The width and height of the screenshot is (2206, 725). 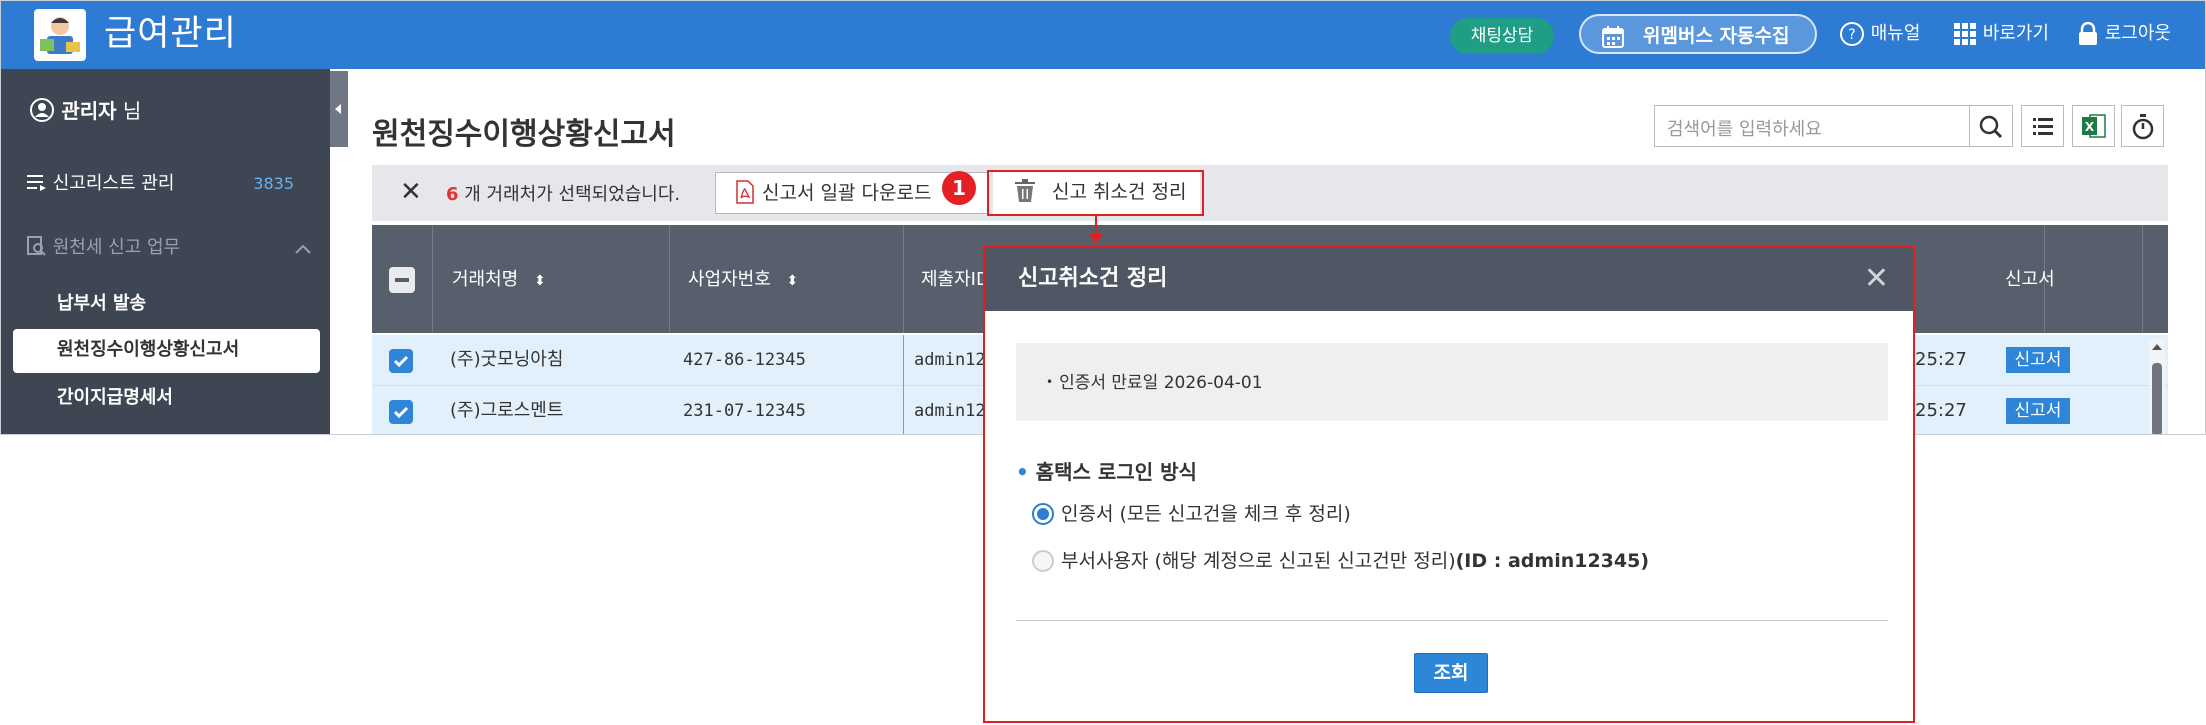 I want to click on modal-title: 신고취소건 정리, so click(x=1093, y=278).